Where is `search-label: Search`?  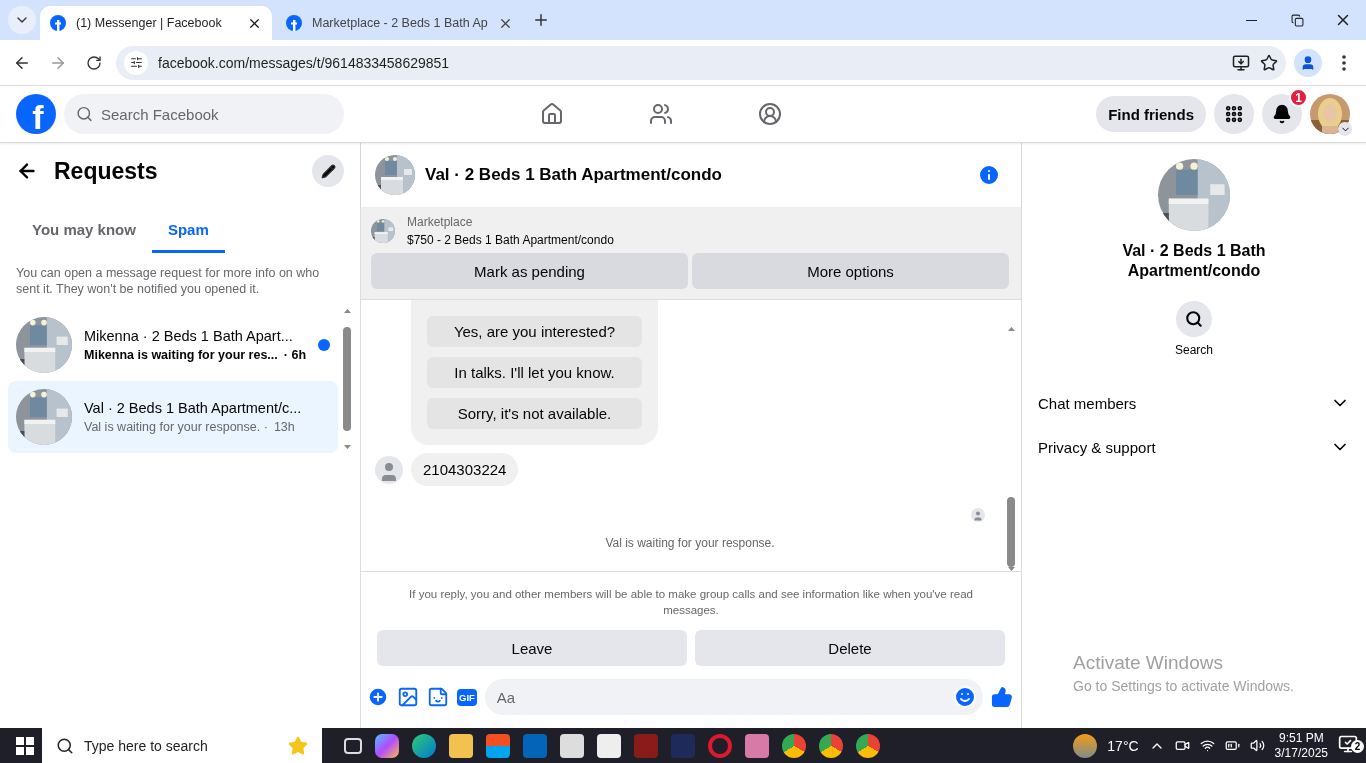
search-label: Search is located at coordinates (1194, 350).